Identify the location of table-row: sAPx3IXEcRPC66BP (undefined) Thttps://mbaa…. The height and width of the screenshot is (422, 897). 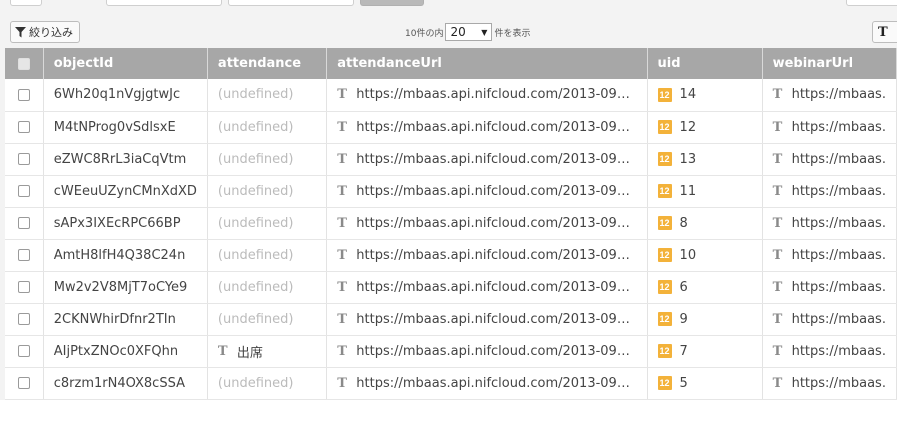
(451, 223).